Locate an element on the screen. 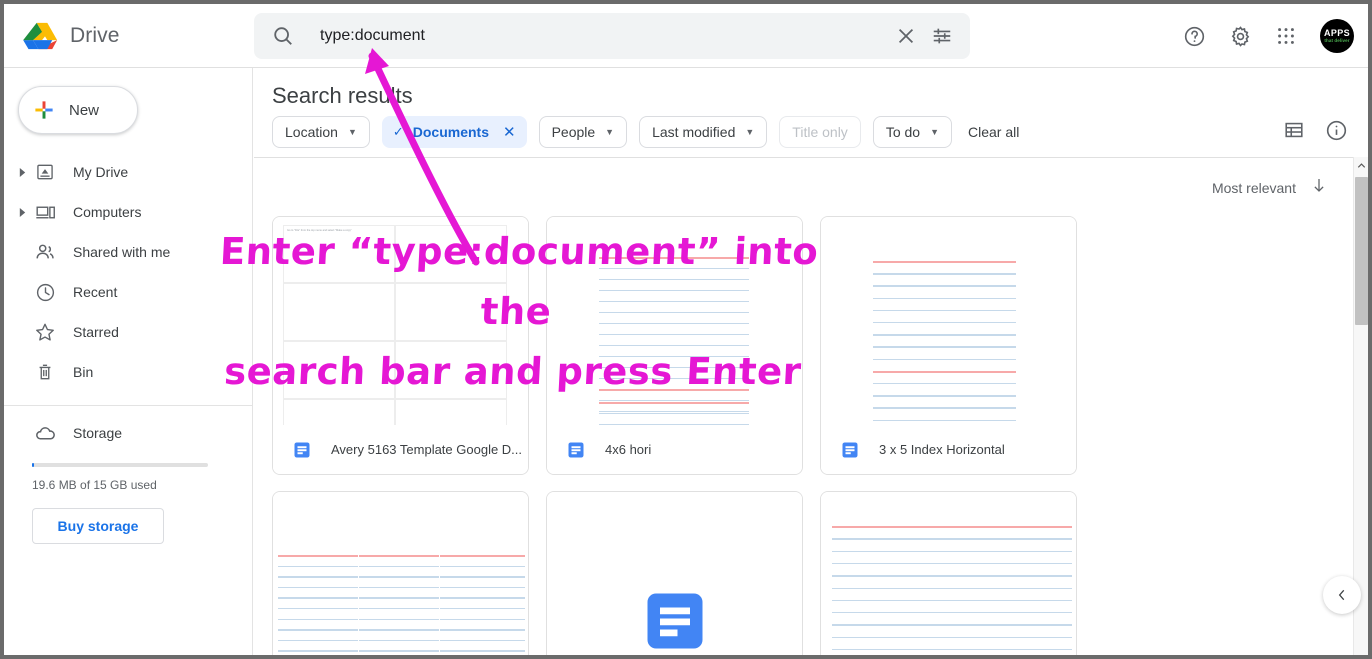  file-card-footer: 3 x 5 Index Horizontal is located at coordinates (948, 449).